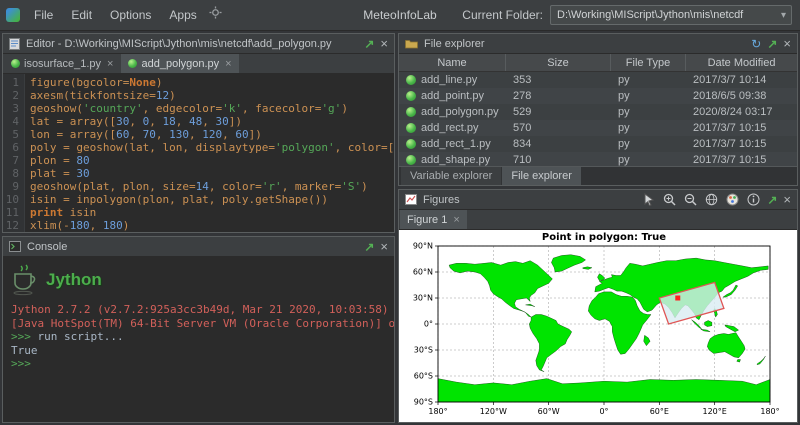 Image resolution: width=800 pixels, height=425 pixels. I want to click on menu-options: Options, so click(130, 15).